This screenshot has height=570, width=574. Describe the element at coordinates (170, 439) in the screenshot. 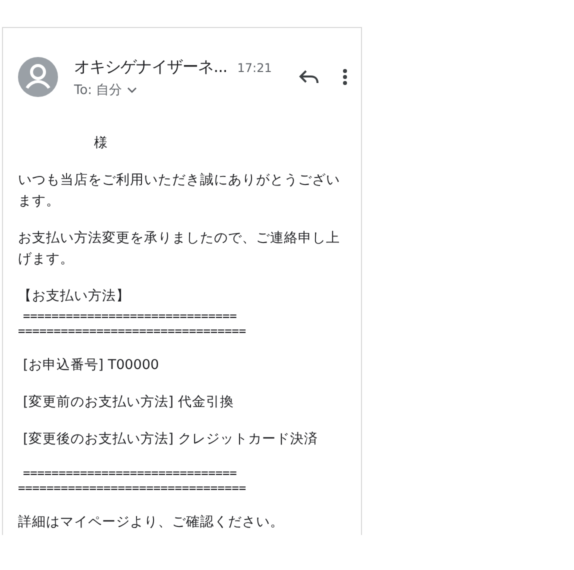

I see `detail-line: [変更後のお支払い方法] クレジットカード決済` at that location.